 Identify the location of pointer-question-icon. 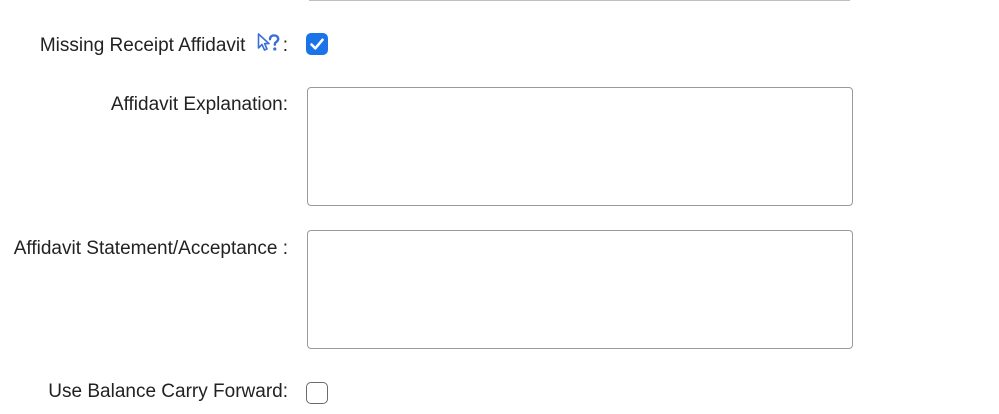
(269, 45).